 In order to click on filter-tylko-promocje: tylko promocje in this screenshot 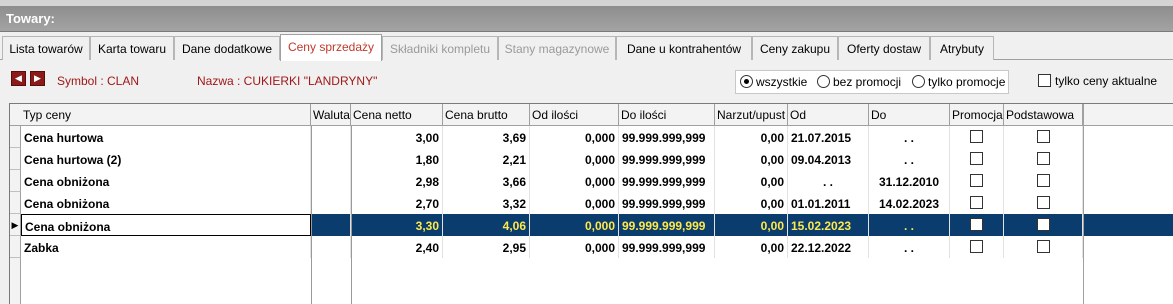, I will do `click(958, 82)`.